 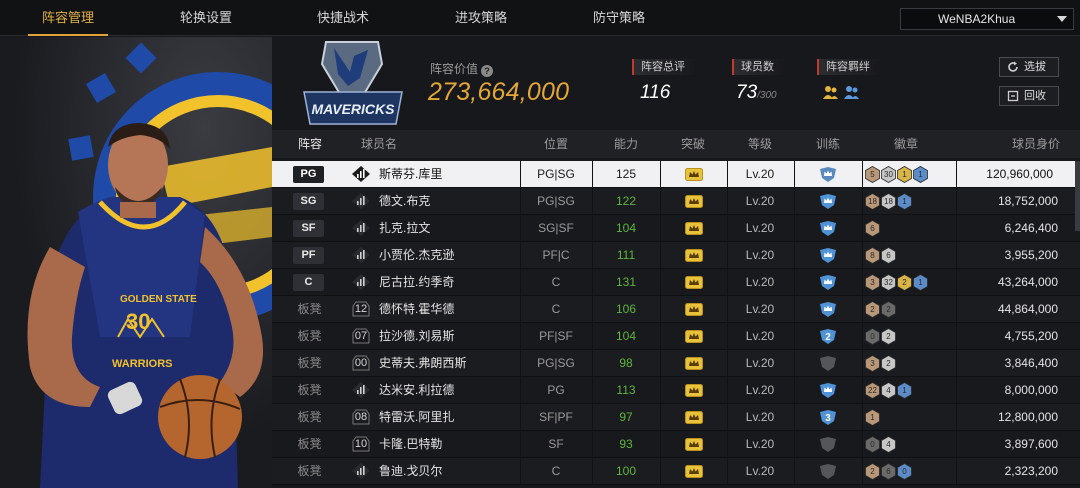 I want to click on col-badges: 徽章, so click(x=906, y=144).